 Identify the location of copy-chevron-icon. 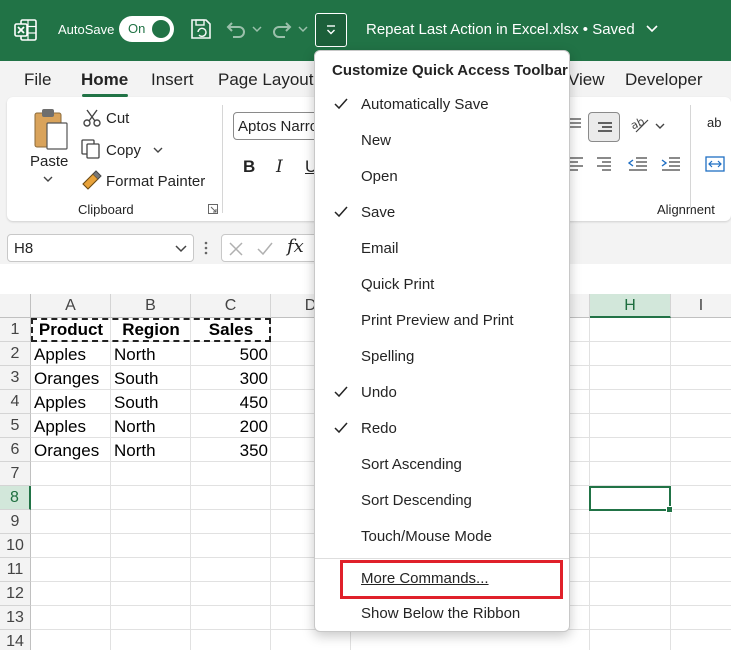
(158, 150).